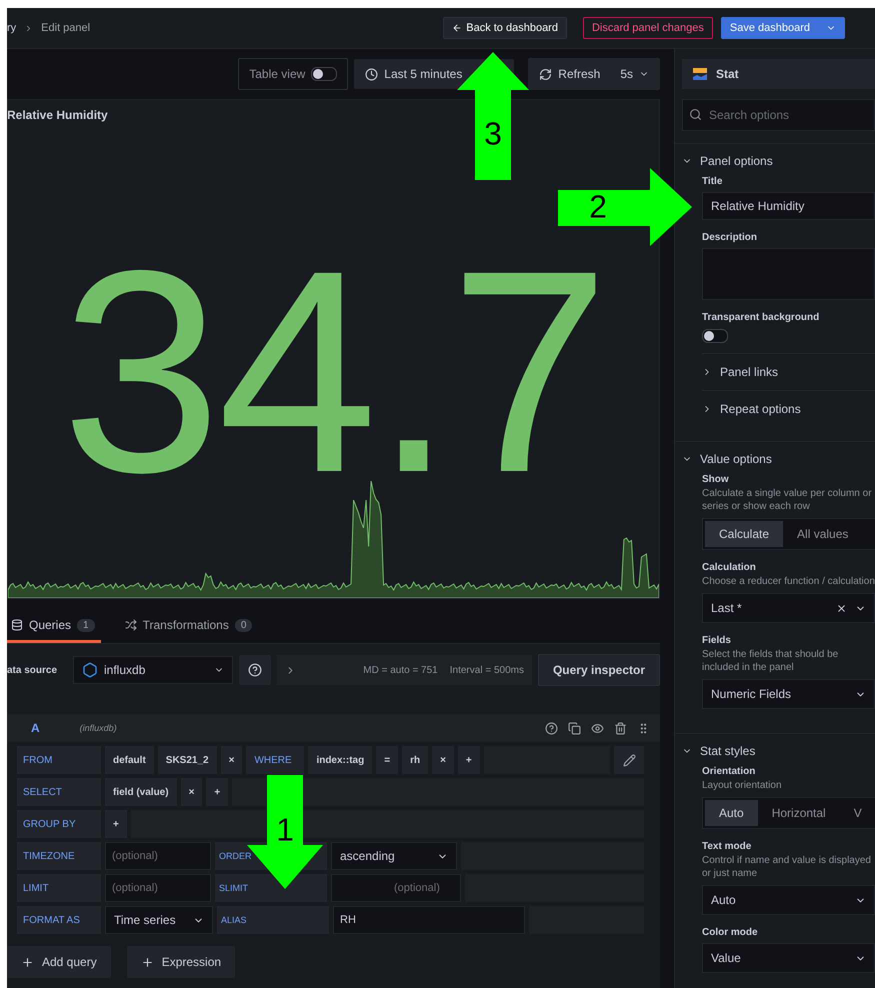  What do you see at coordinates (59, 824) in the screenshot?
I see `clause-label: GROUP BY` at bounding box center [59, 824].